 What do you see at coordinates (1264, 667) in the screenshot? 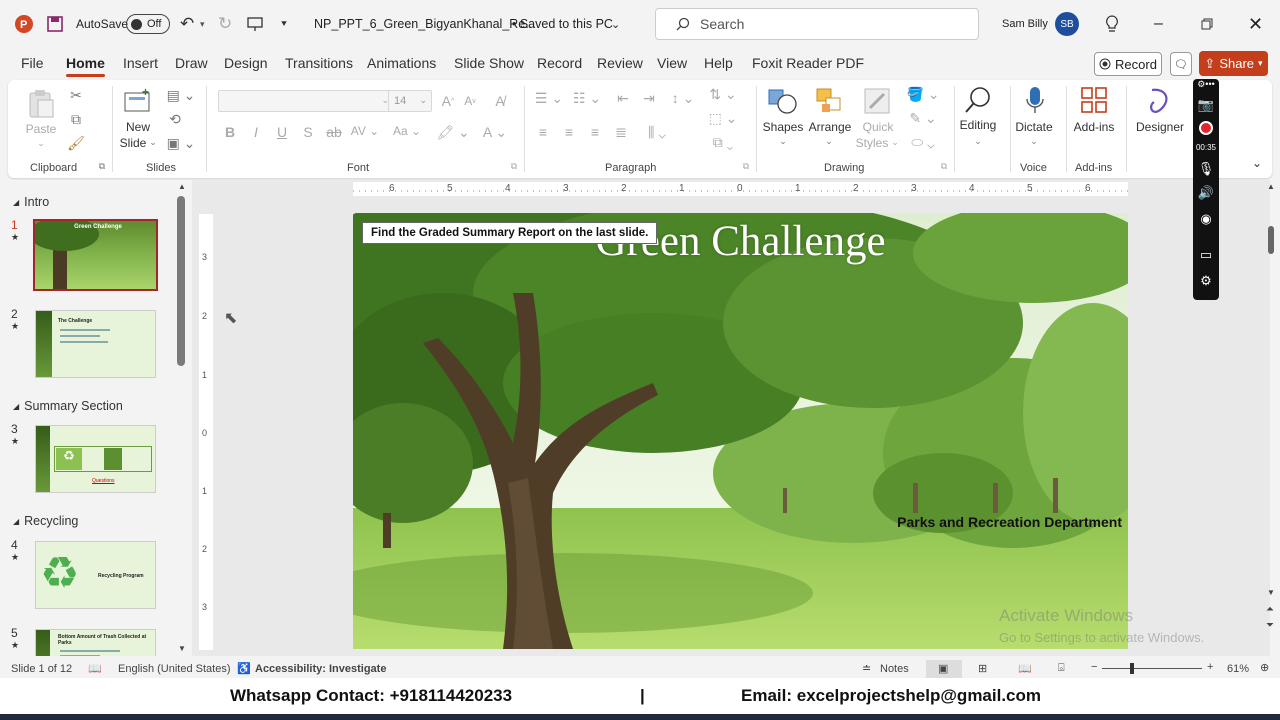
I see `fit-to-window-icon: ⊕` at bounding box center [1264, 667].